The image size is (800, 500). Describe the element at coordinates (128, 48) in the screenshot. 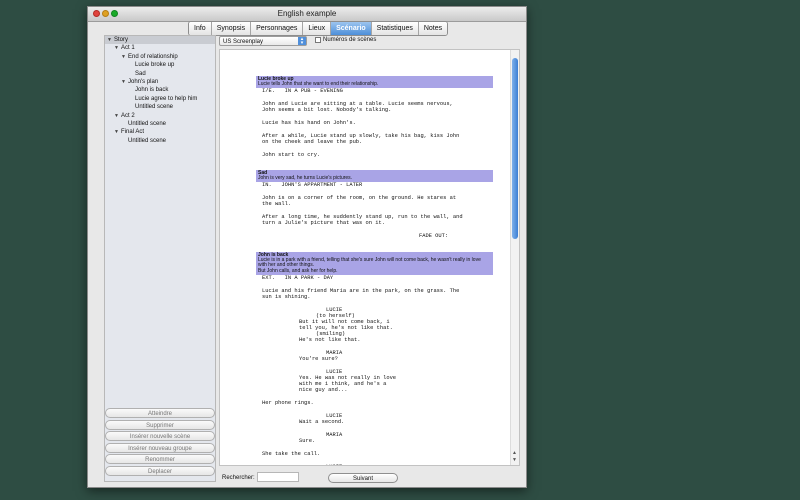

I see `tree-item-label: Act 1` at that location.